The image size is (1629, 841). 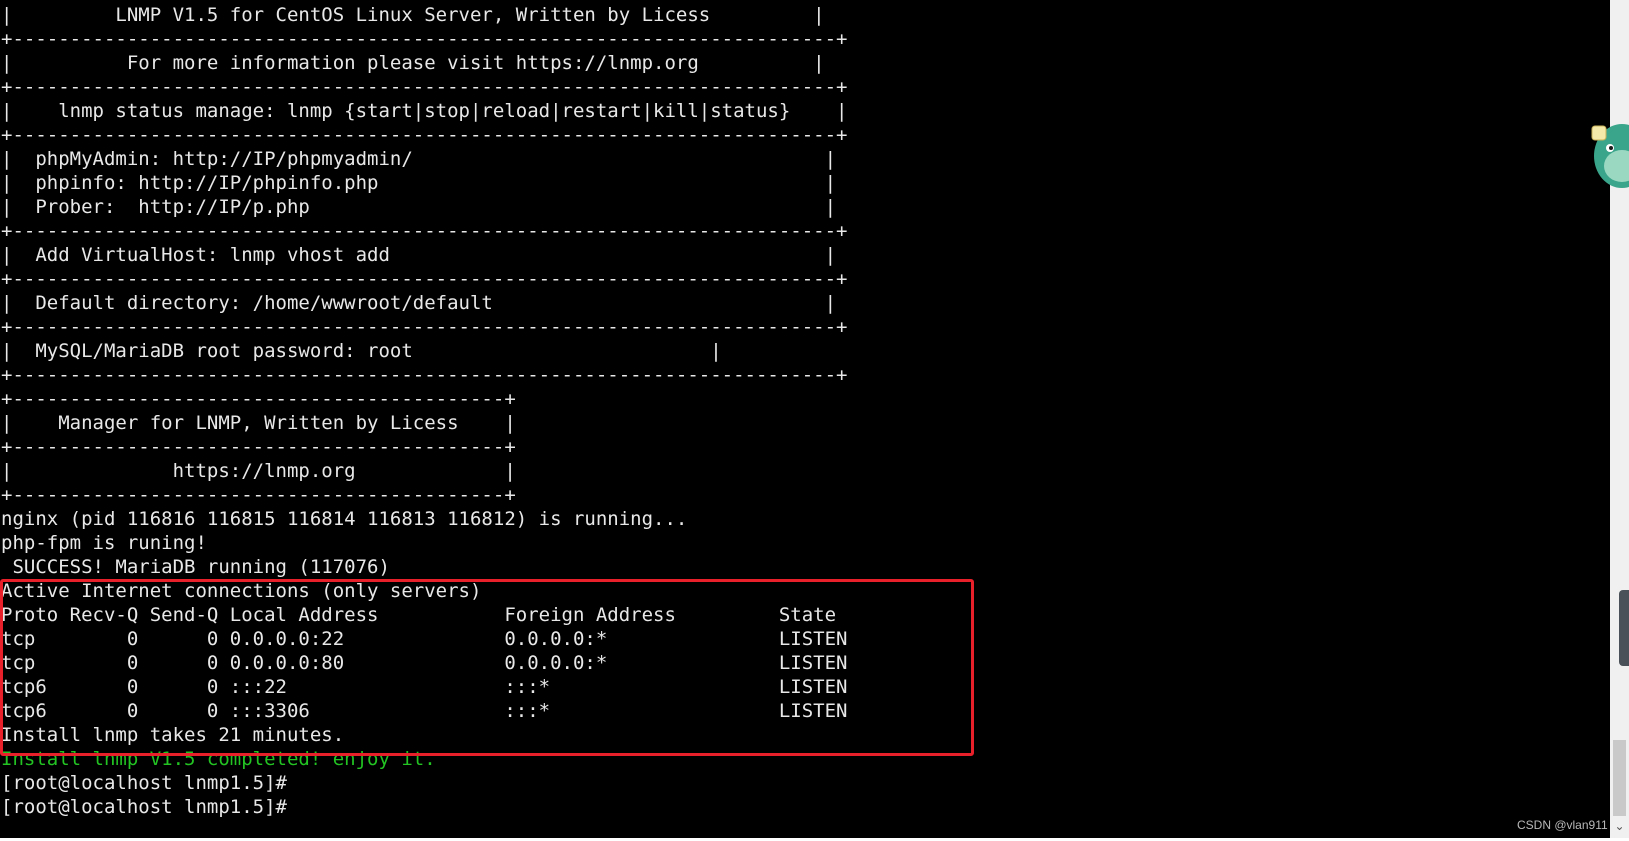 I want to click on side-panel-tab, so click(x=1624, y=628).